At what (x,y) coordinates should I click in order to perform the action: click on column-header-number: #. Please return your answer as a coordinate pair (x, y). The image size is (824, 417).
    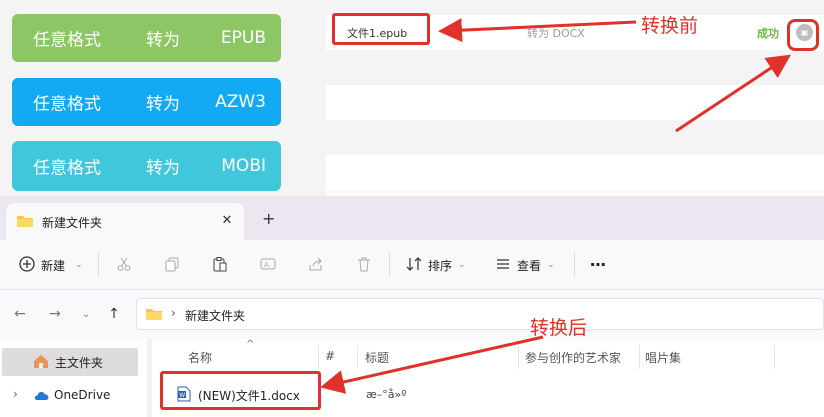
    Looking at the image, I should click on (330, 356).